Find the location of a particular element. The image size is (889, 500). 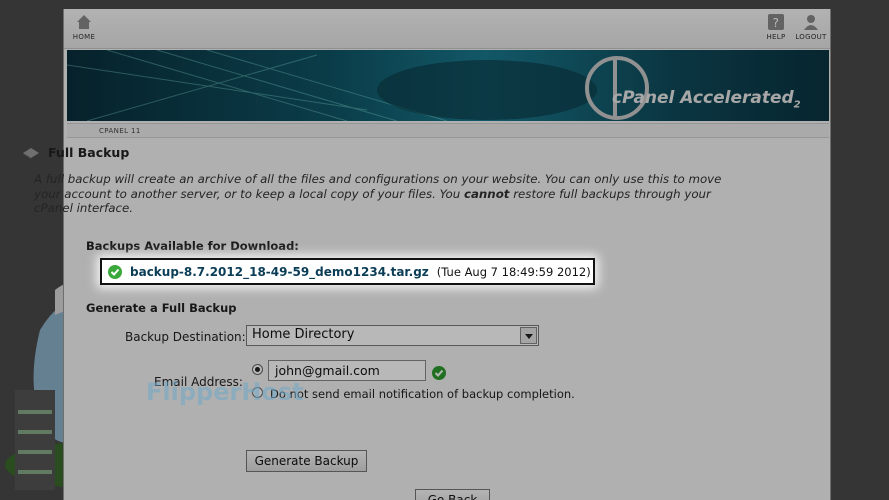

logout-label: LOGOUT is located at coordinates (811, 37).